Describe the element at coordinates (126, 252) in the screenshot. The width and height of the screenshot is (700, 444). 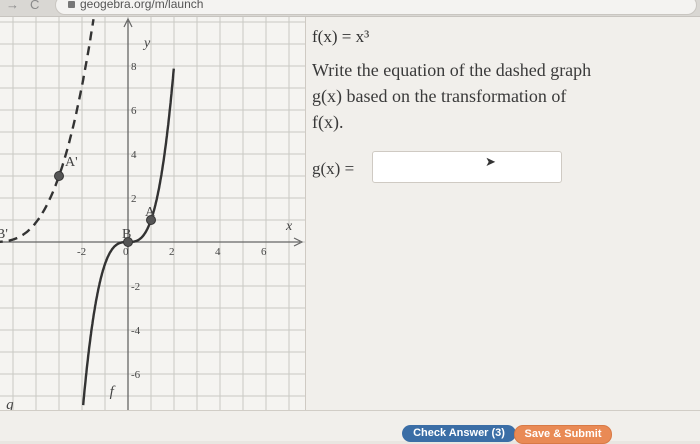
I see `x-tick-label: 0` at that location.